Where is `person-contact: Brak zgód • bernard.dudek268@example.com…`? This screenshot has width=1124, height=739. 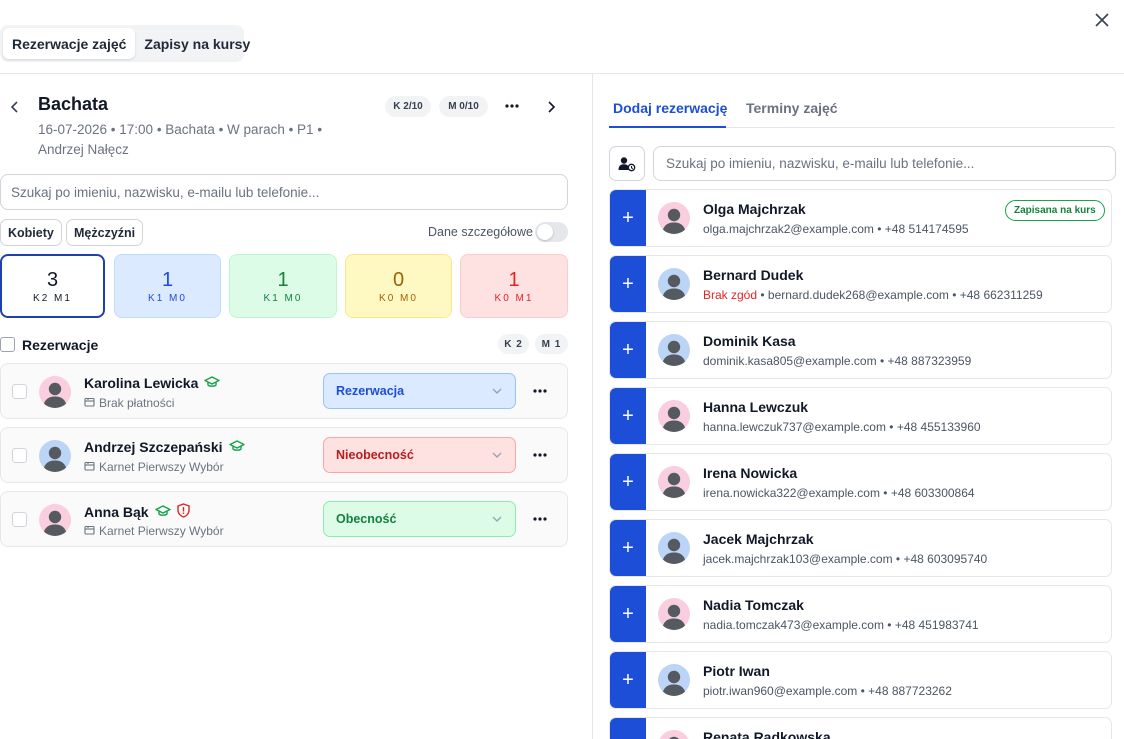
person-contact: Brak zgód • bernard.dudek268@example.com… is located at coordinates (873, 295).